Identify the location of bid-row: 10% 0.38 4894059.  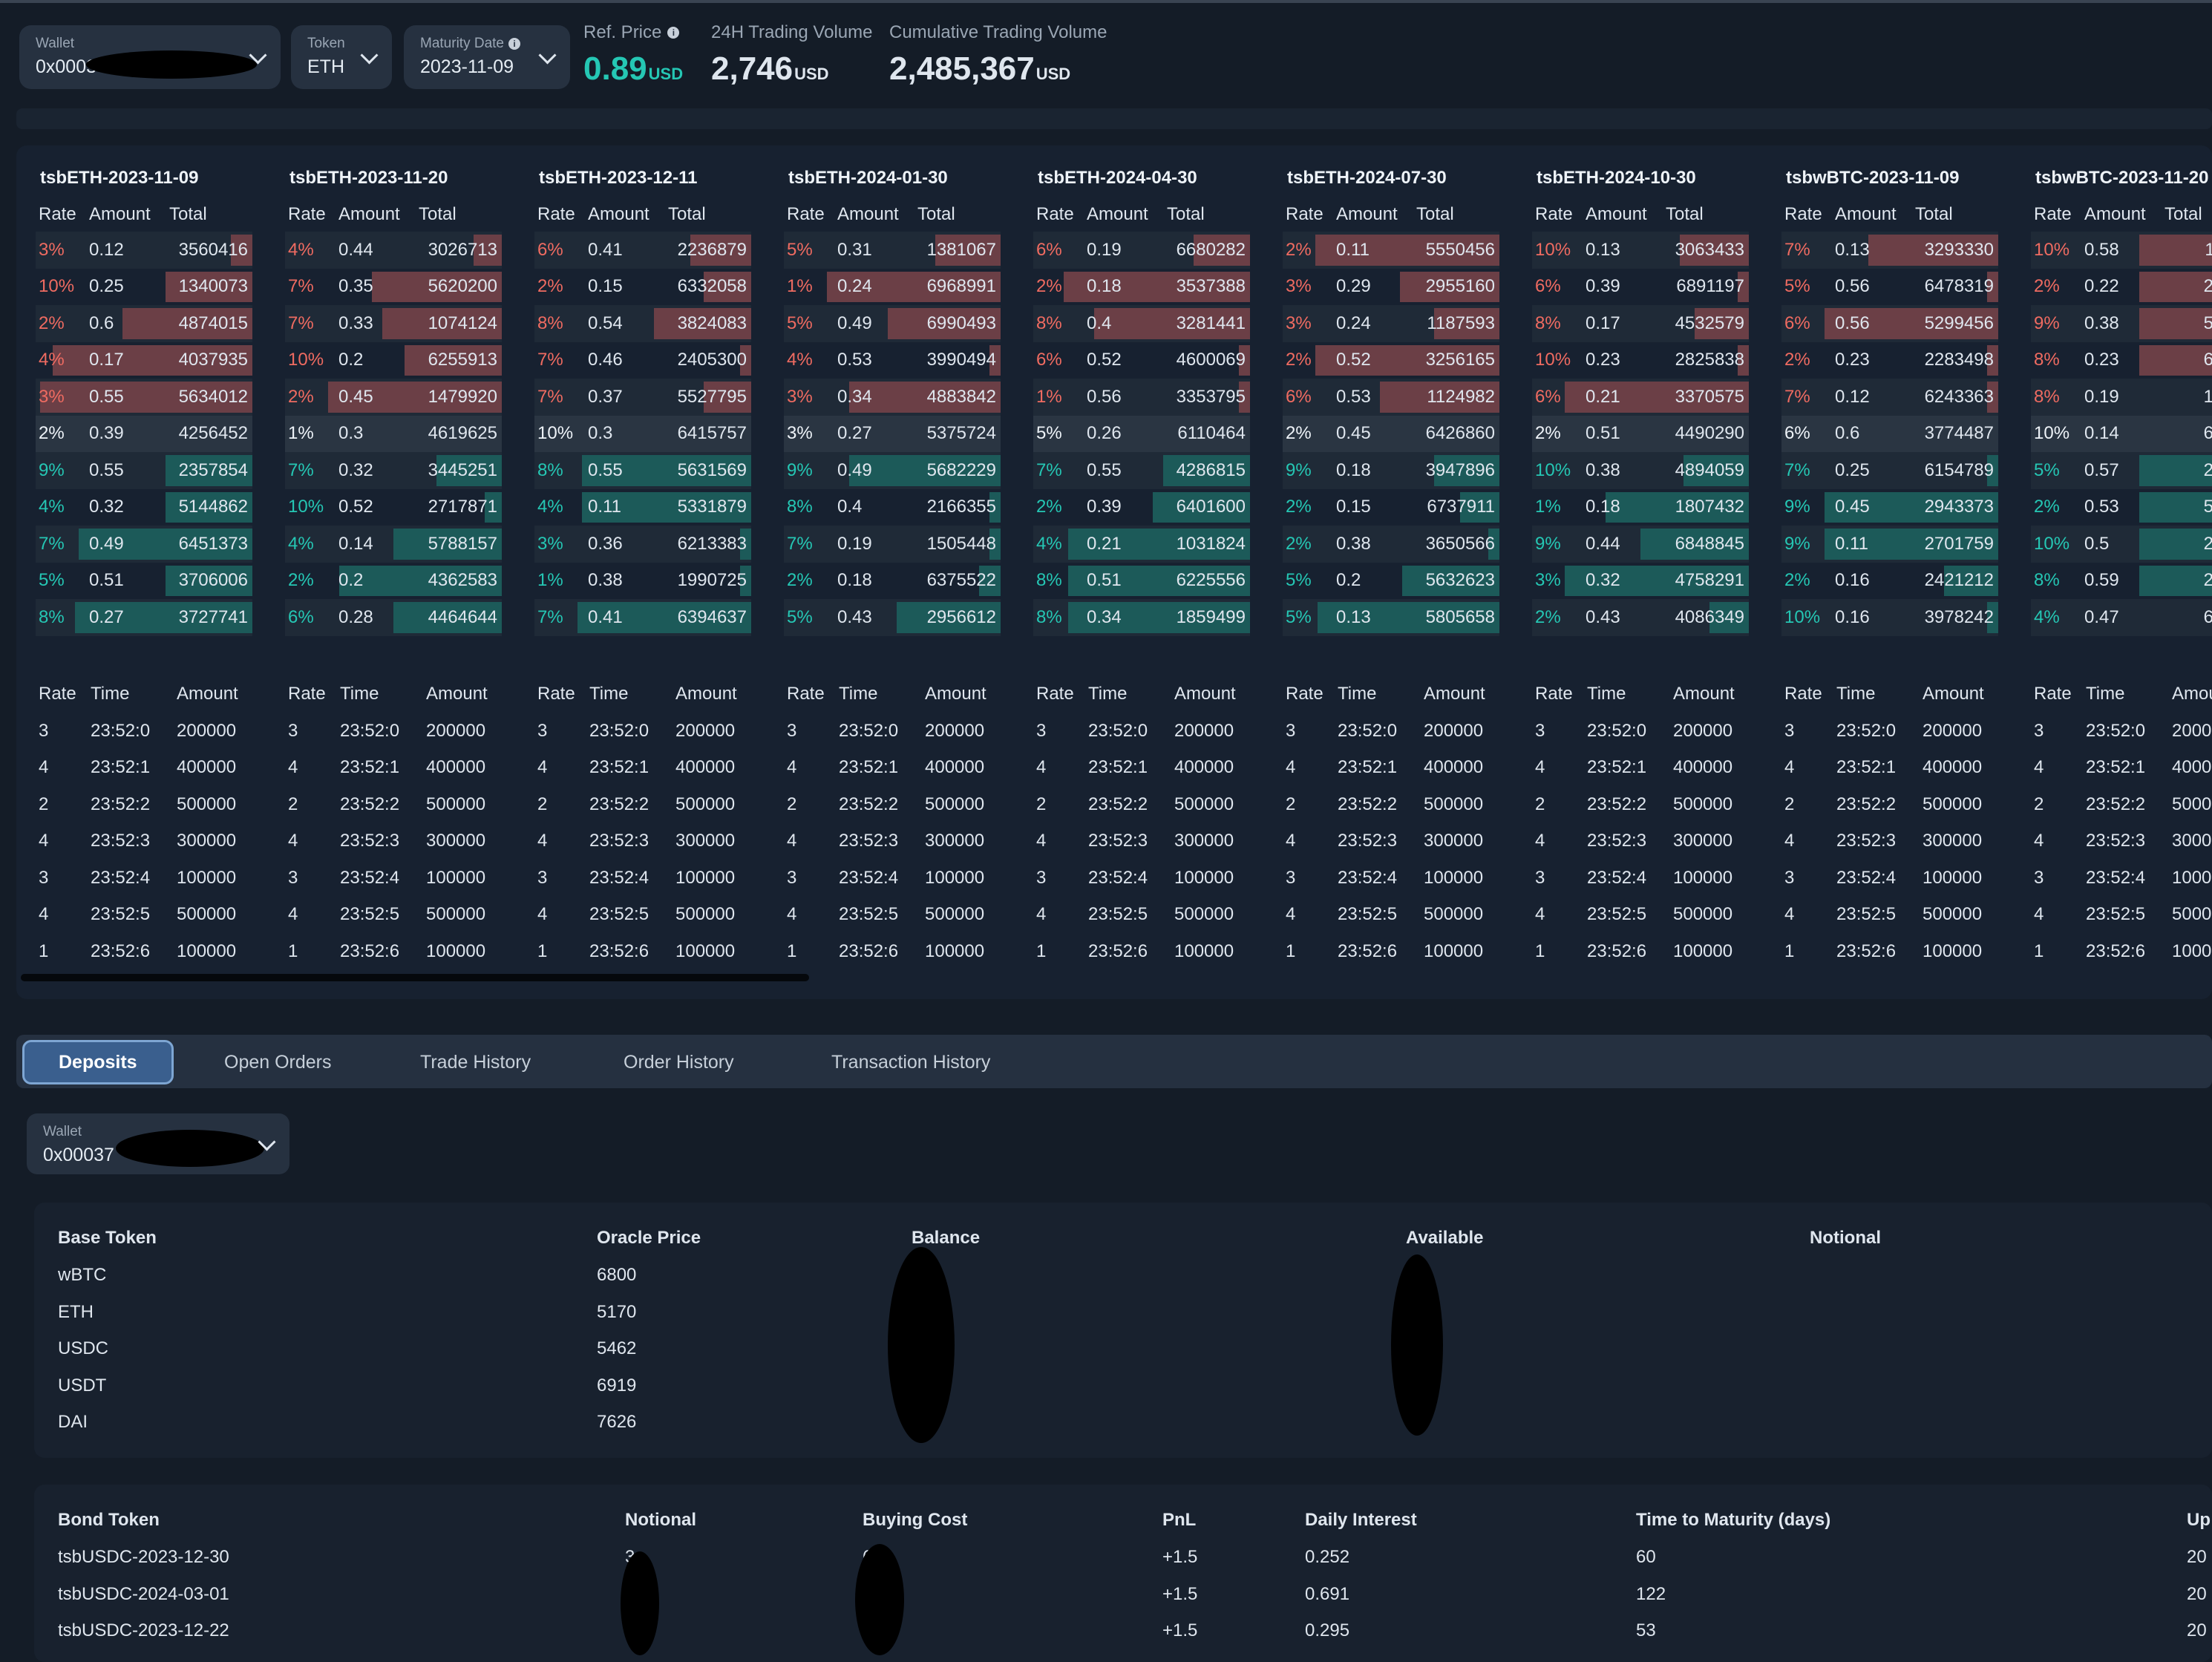
(1640, 471).